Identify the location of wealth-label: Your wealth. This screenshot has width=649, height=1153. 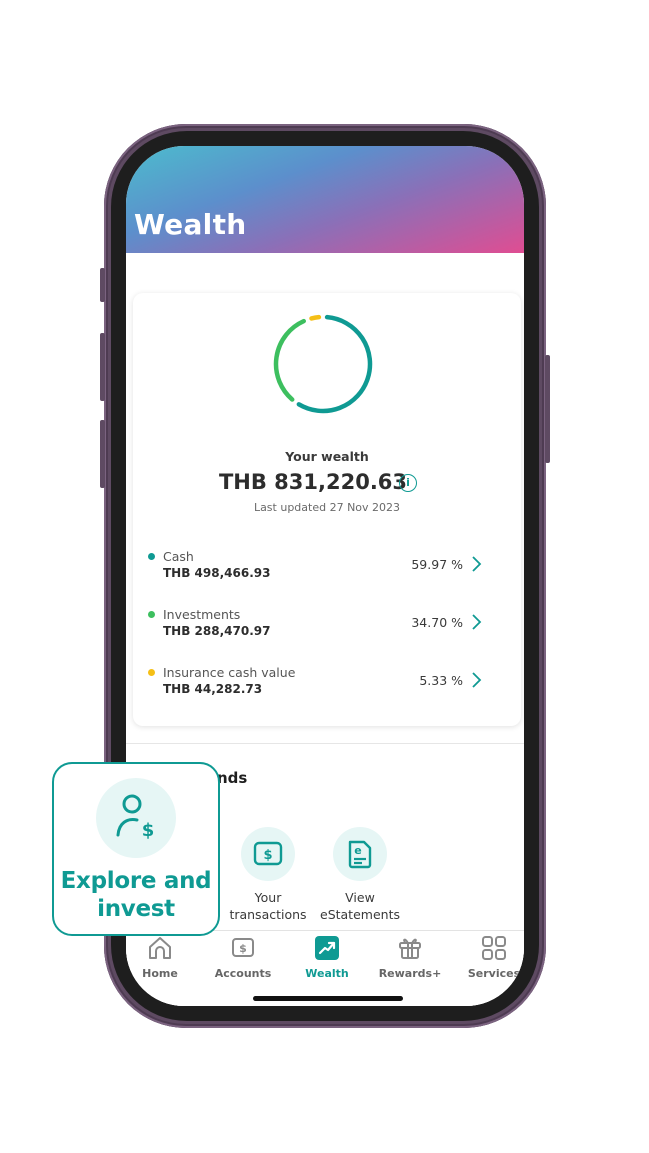
(327, 456).